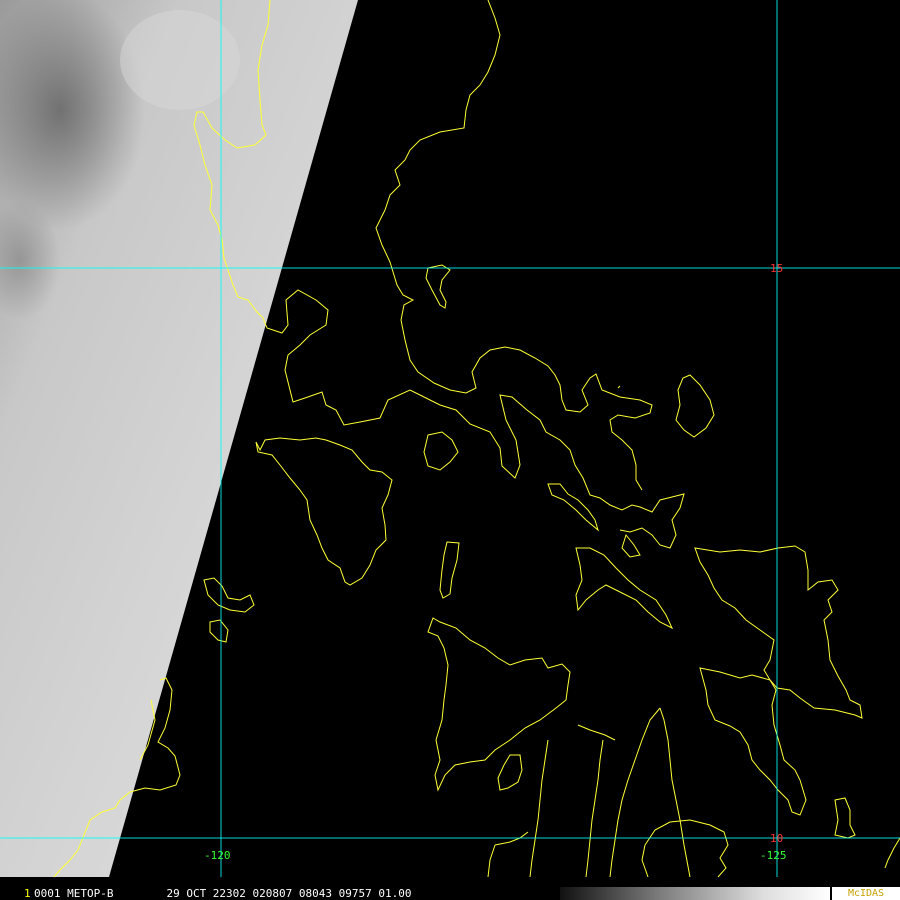 Image resolution: width=900 pixels, height=900 pixels. Describe the element at coordinates (866, 893) in the screenshot. I see `mcidas-logo: McIDAS` at that location.